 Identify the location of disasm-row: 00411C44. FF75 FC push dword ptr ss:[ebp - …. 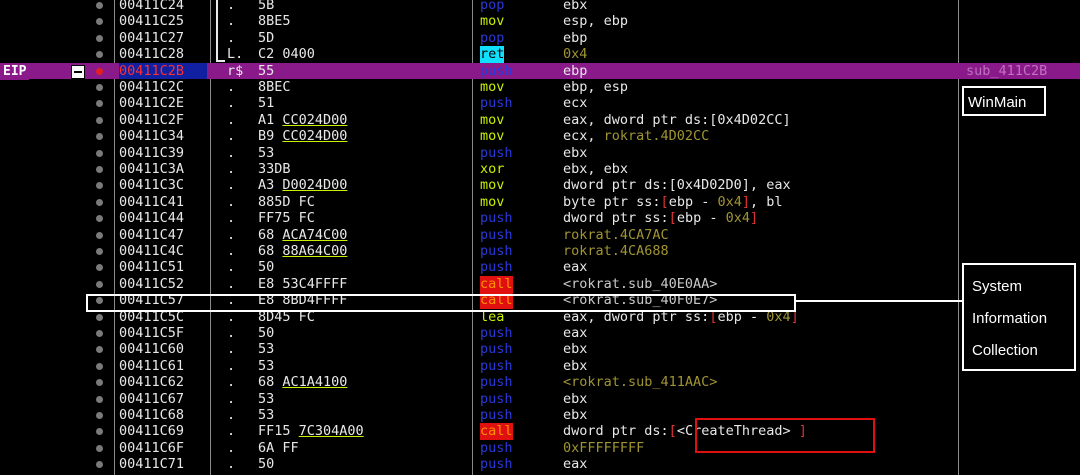
(540, 218).